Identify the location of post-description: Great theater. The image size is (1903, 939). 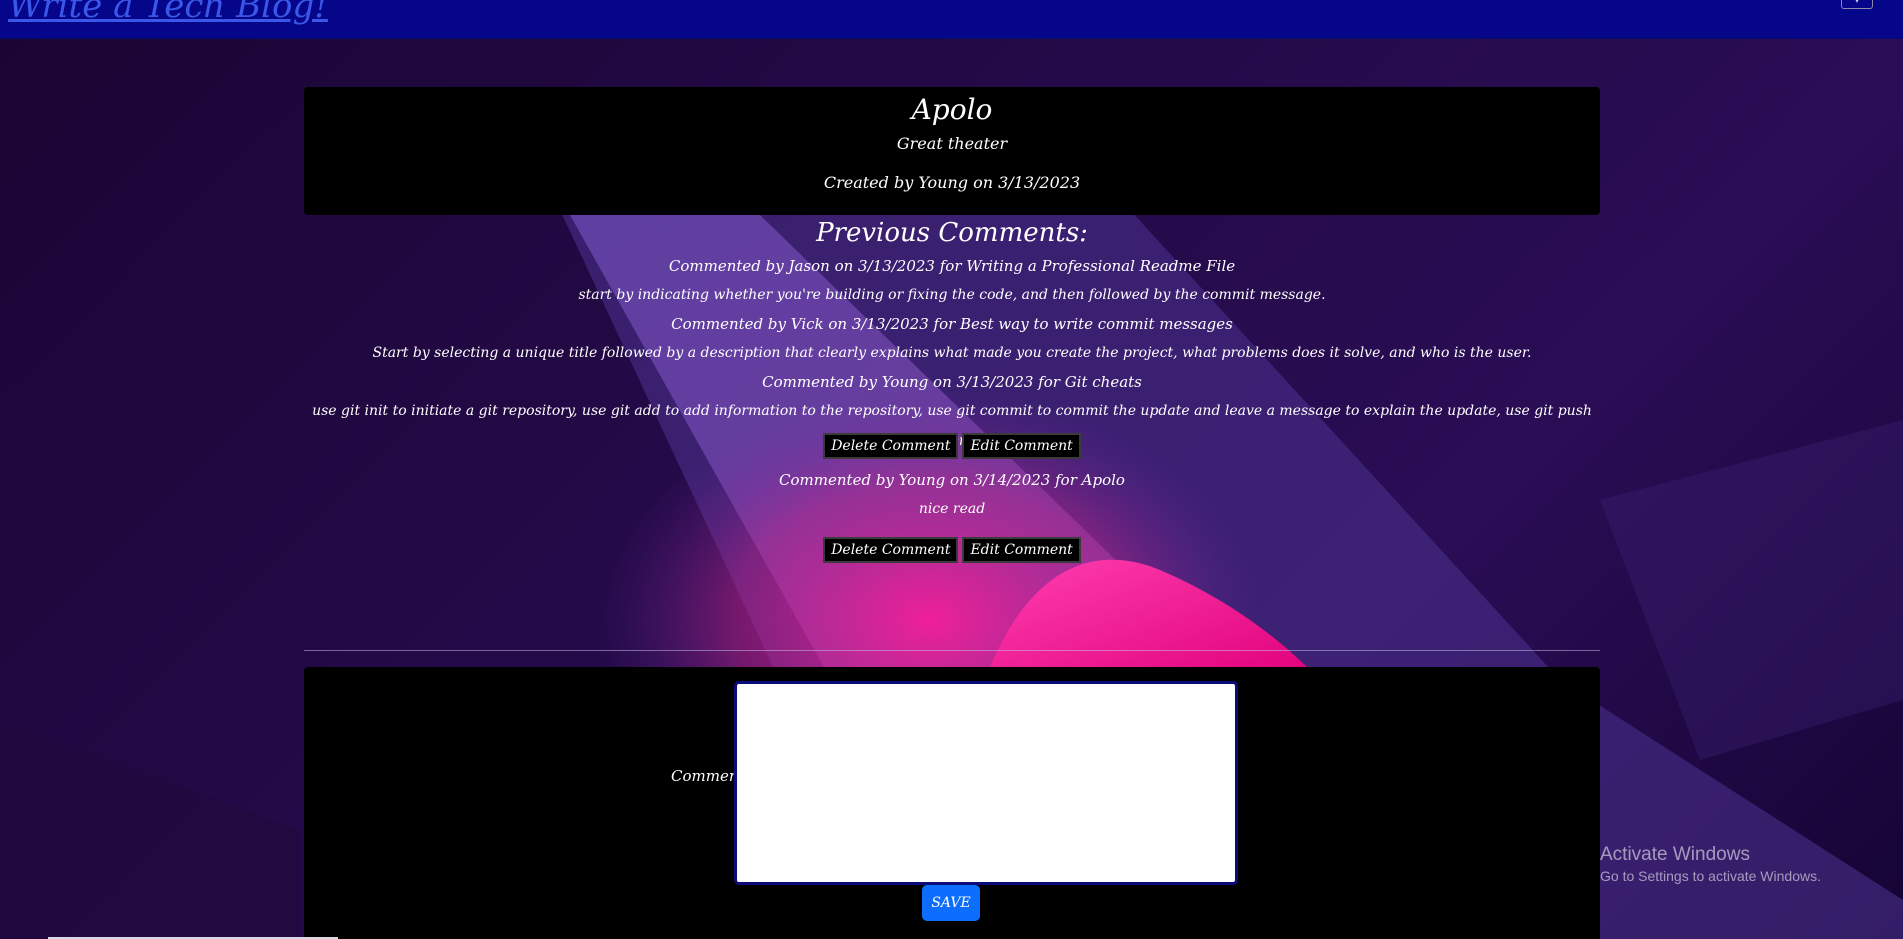
(952, 143).